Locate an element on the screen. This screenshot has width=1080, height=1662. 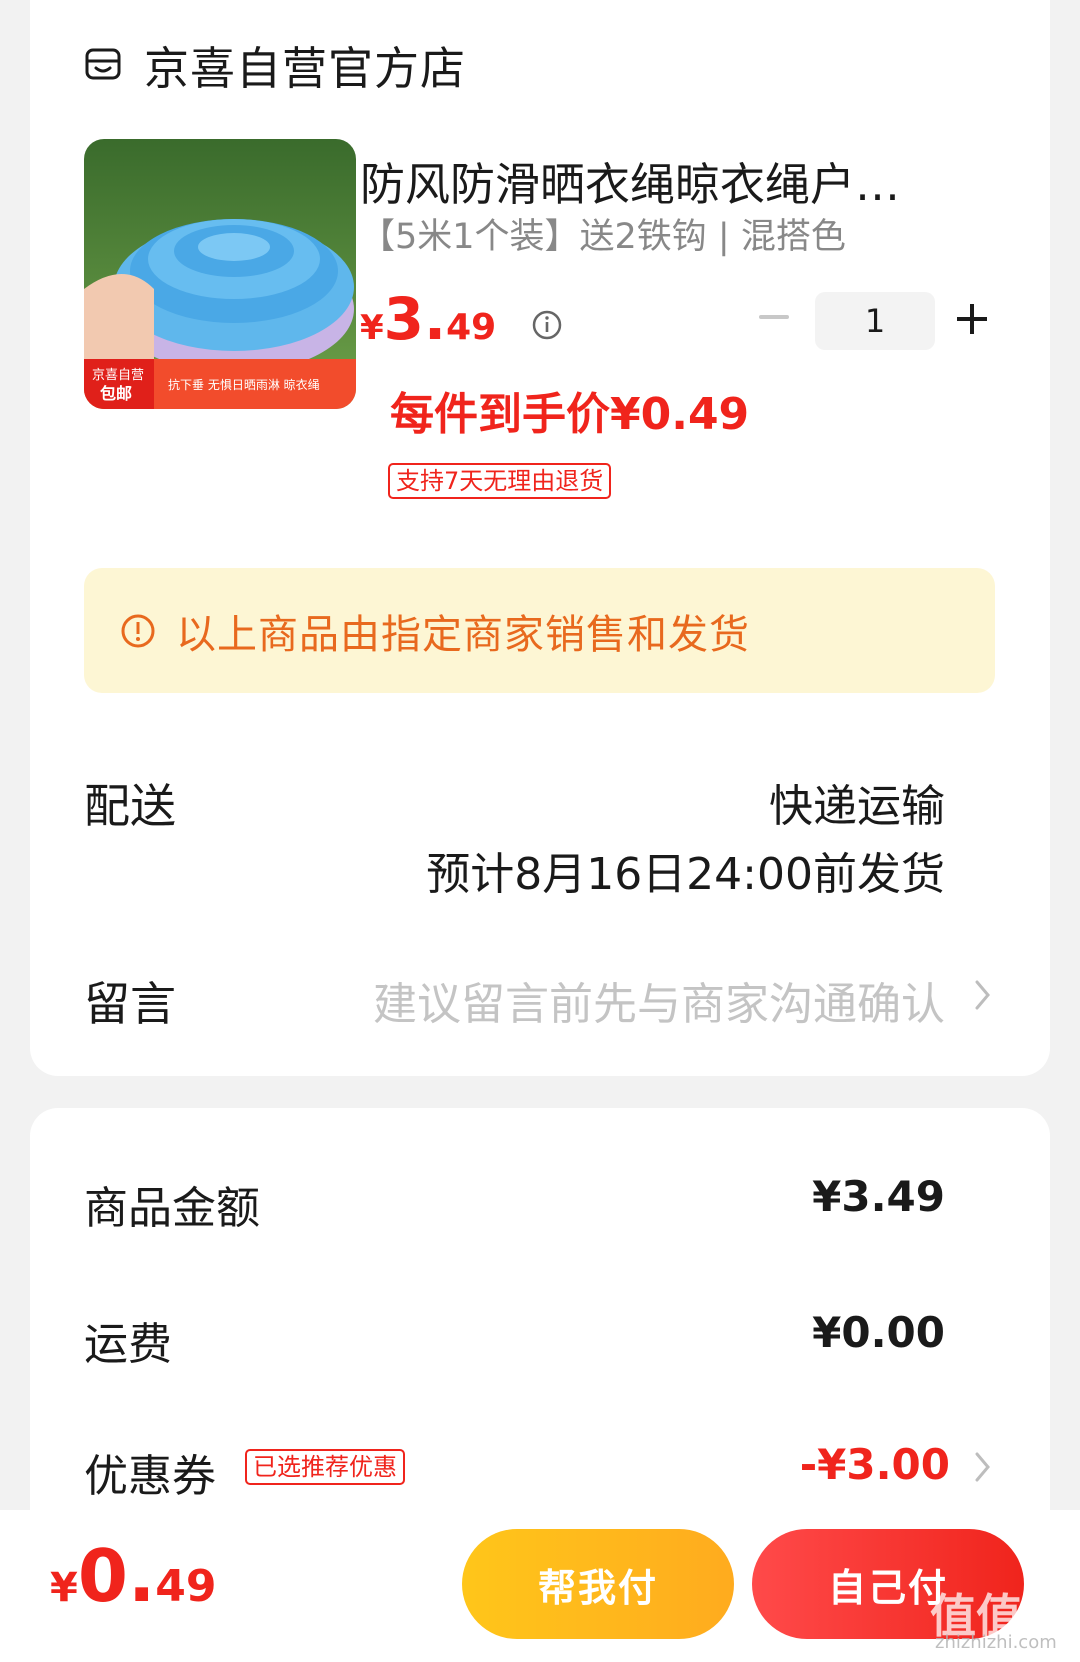
shipping-eta: 预计8月16日24:00前发货 is located at coordinates (685, 874).